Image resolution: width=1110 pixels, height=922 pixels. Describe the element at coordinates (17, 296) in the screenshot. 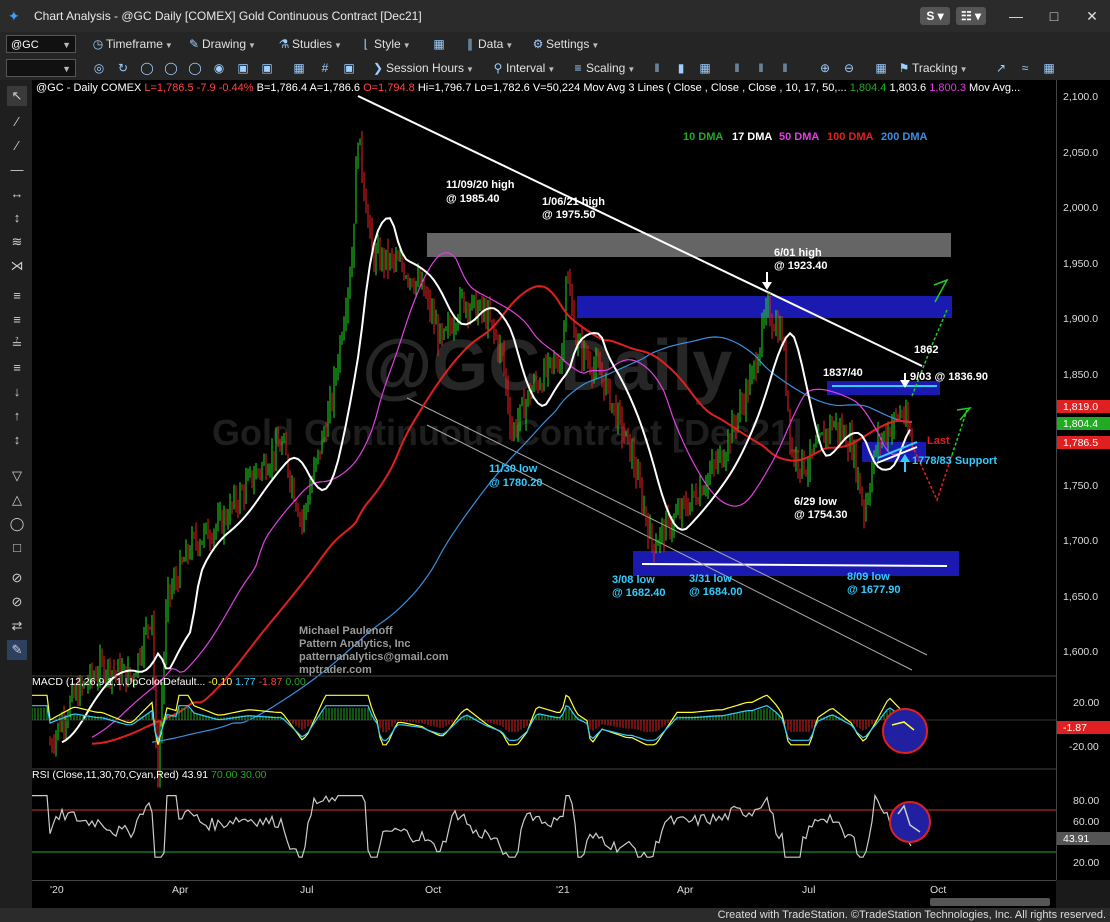

I see `fibonacci-icon: ≡` at that location.